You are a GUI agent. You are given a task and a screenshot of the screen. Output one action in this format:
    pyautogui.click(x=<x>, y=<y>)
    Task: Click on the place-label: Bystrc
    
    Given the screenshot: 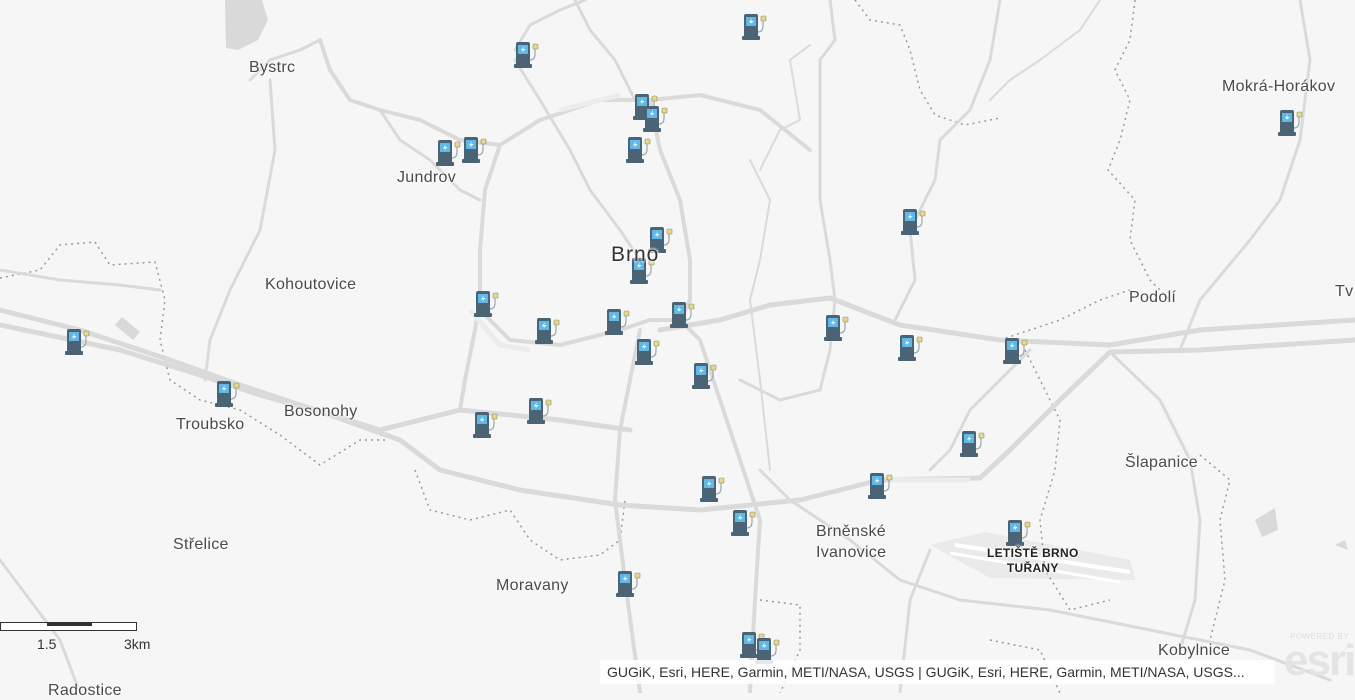 What is the action you would take?
    pyautogui.click(x=272, y=67)
    